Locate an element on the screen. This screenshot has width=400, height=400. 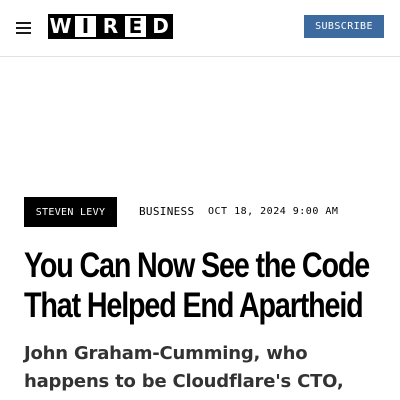
logo-letter: I is located at coordinates (85, 26).